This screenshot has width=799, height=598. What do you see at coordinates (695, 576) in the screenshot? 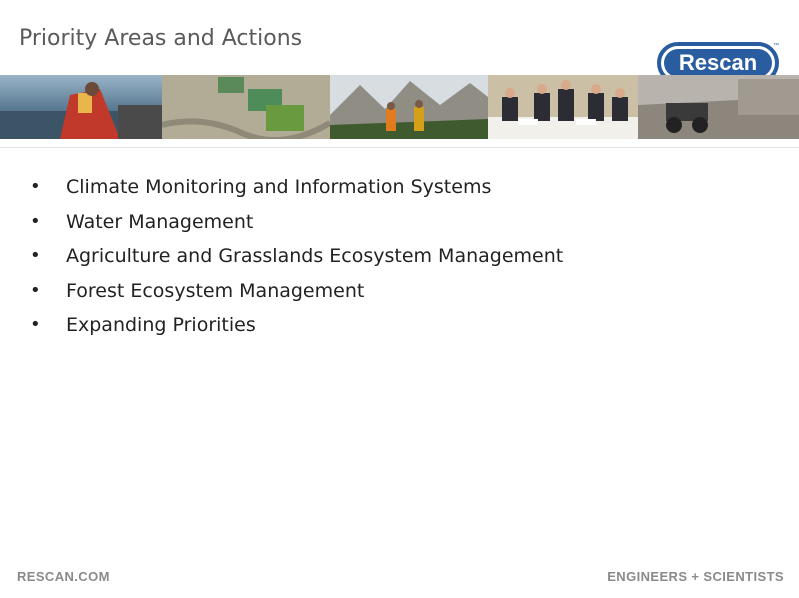
I see `footer-tagline: ENGINEERS + SCIENTISTS` at bounding box center [695, 576].